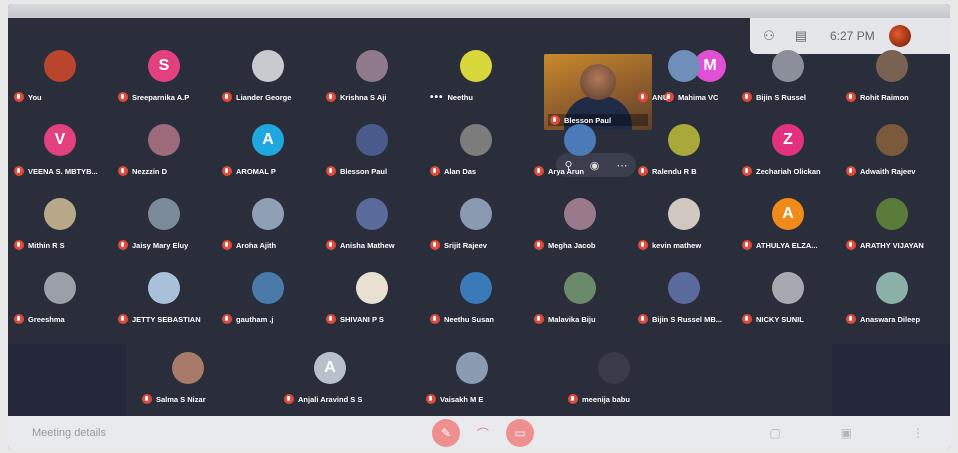 The height and width of the screenshot is (453, 958). I want to click on more-menu-icon: ⋮, so click(918, 433).